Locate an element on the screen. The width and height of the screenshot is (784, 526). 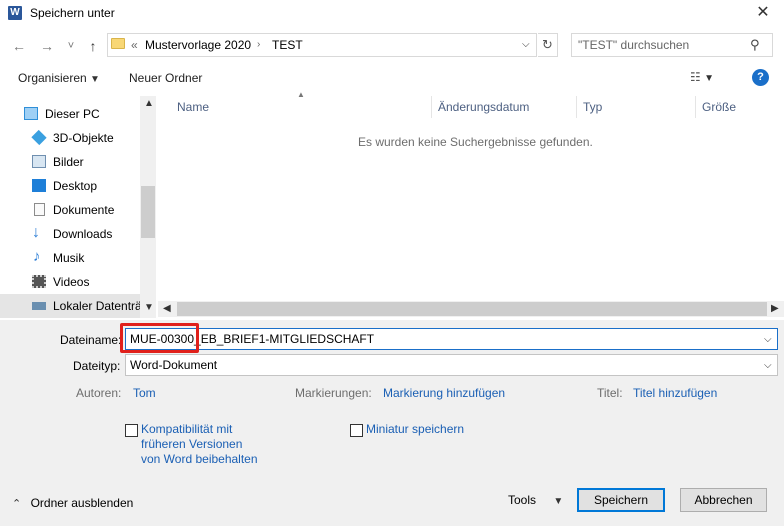
download-icon: ↓ is located at coordinates (36, 232).